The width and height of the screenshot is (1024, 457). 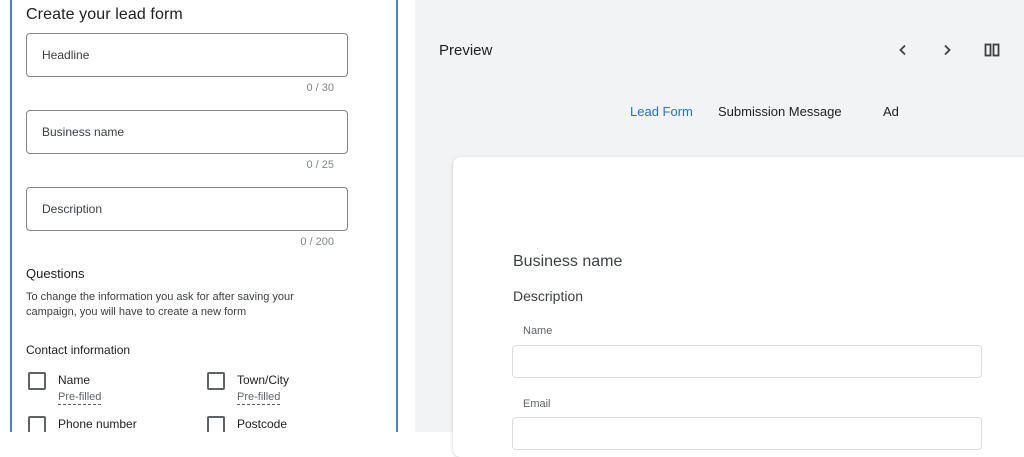 I want to click on previous-button, so click(x=903, y=50).